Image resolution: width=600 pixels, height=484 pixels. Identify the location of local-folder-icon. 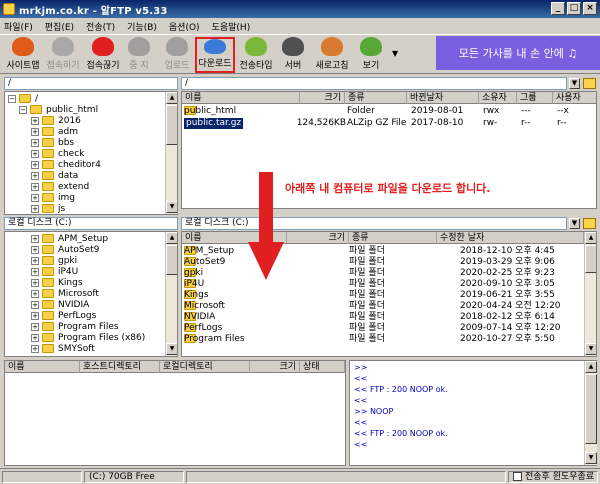
(589, 223).